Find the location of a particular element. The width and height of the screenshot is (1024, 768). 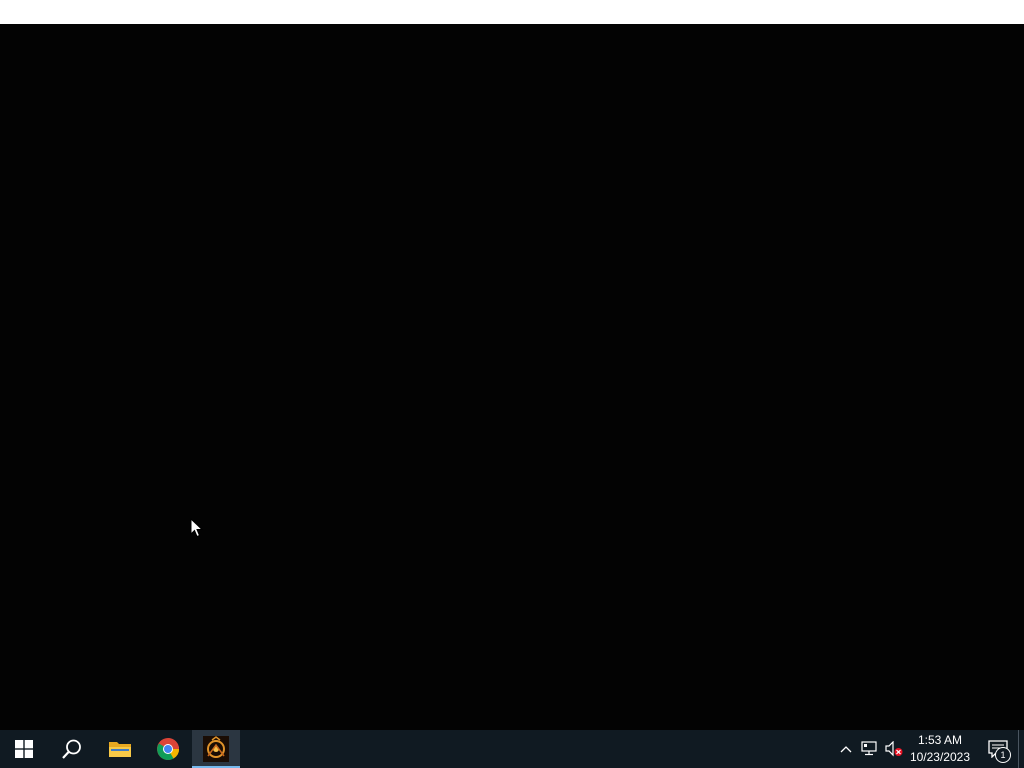

network-icon is located at coordinates (869, 748).